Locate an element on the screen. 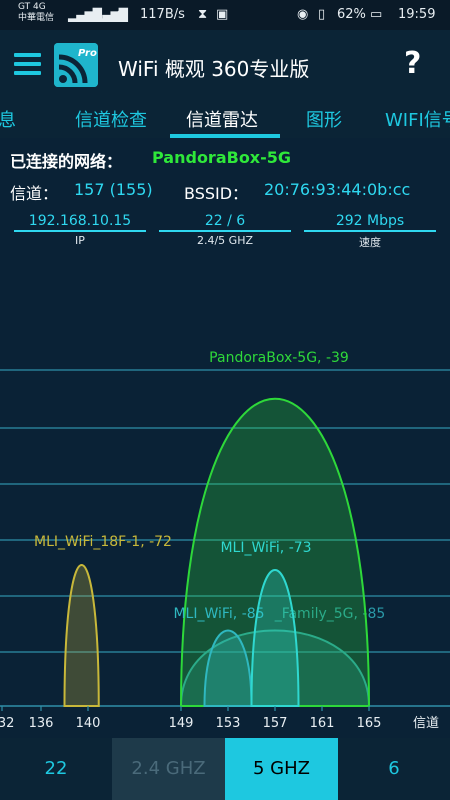 The height and width of the screenshot is (800, 450). connected-ssid: PandoraBox-5G is located at coordinates (222, 157).